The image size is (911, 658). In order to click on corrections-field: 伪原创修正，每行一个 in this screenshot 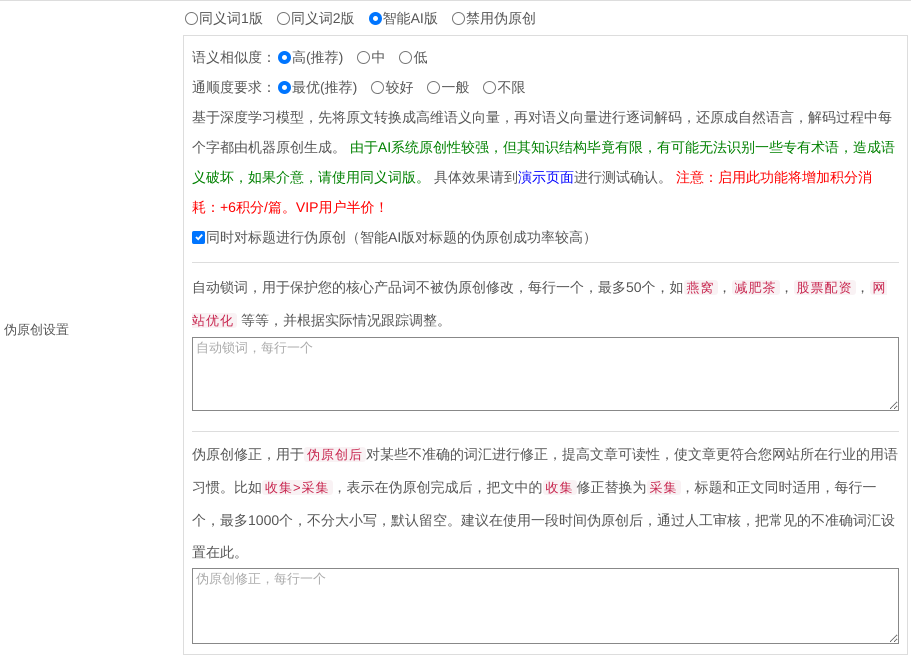, I will do `click(545, 606)`.